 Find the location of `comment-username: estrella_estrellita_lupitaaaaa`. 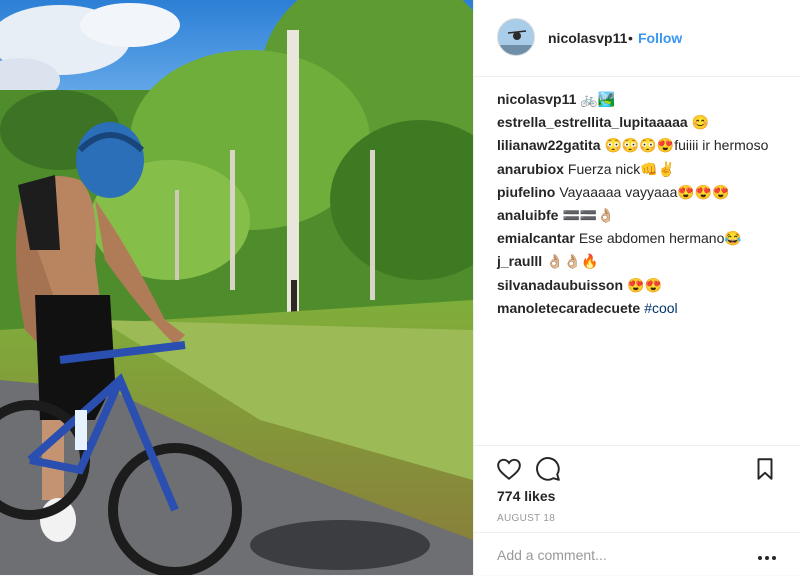

comment-username: estrella_estrellita_lupitaaaaa is located at coordinates (592, 122).